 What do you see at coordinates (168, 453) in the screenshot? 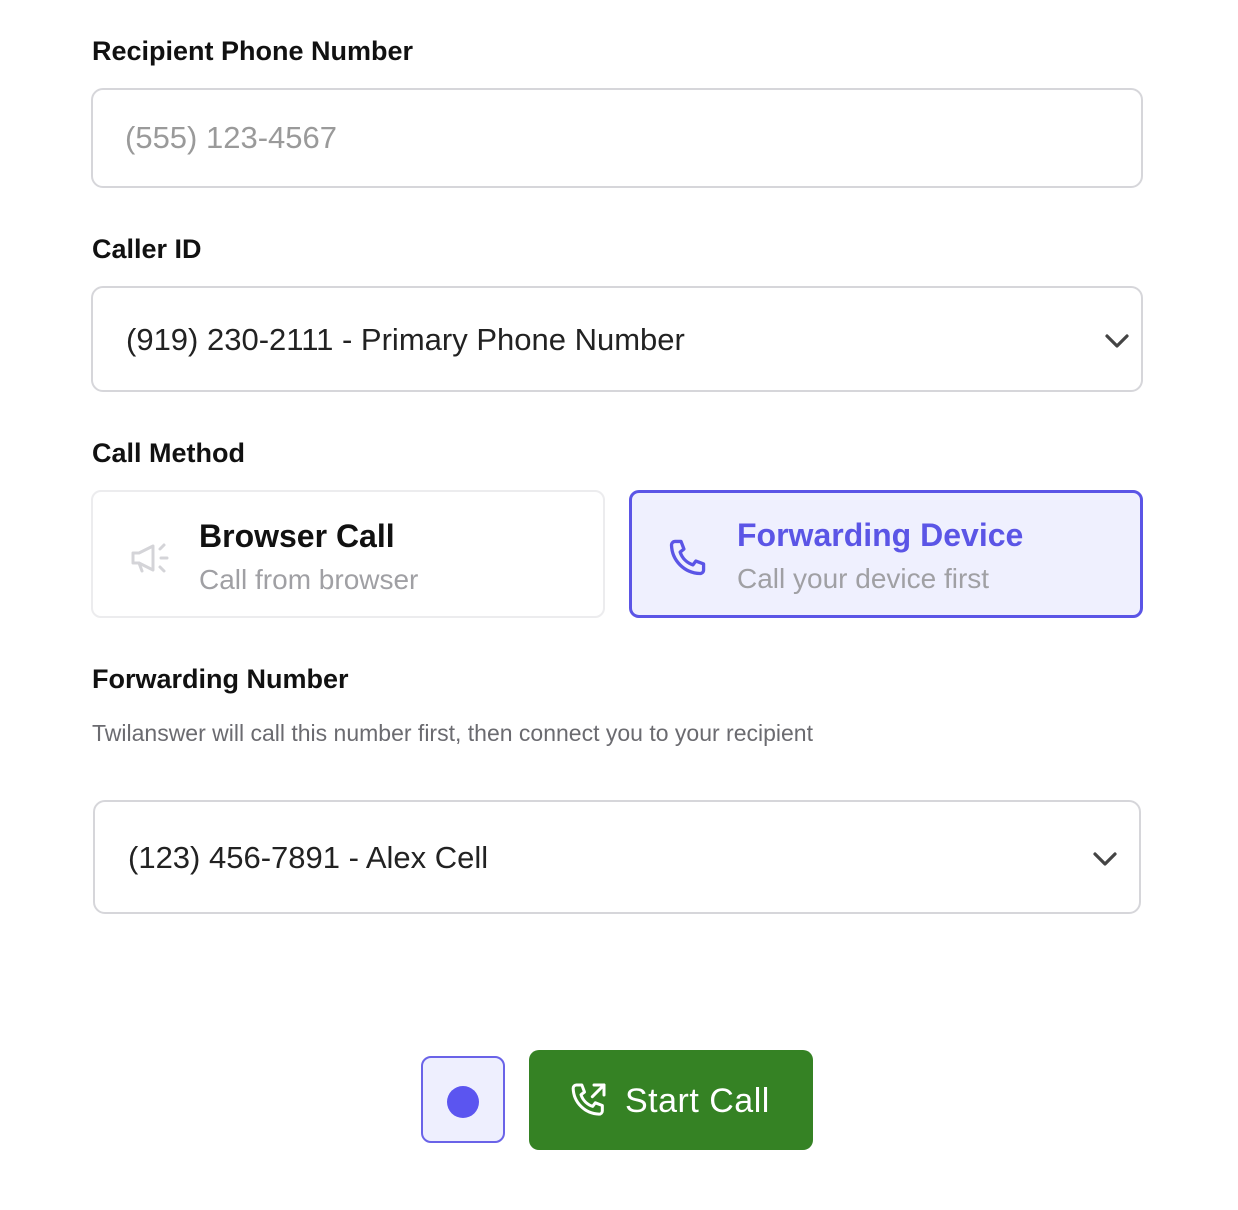
I see `call-method-label: Call Method` at bounding box center [168, 453].